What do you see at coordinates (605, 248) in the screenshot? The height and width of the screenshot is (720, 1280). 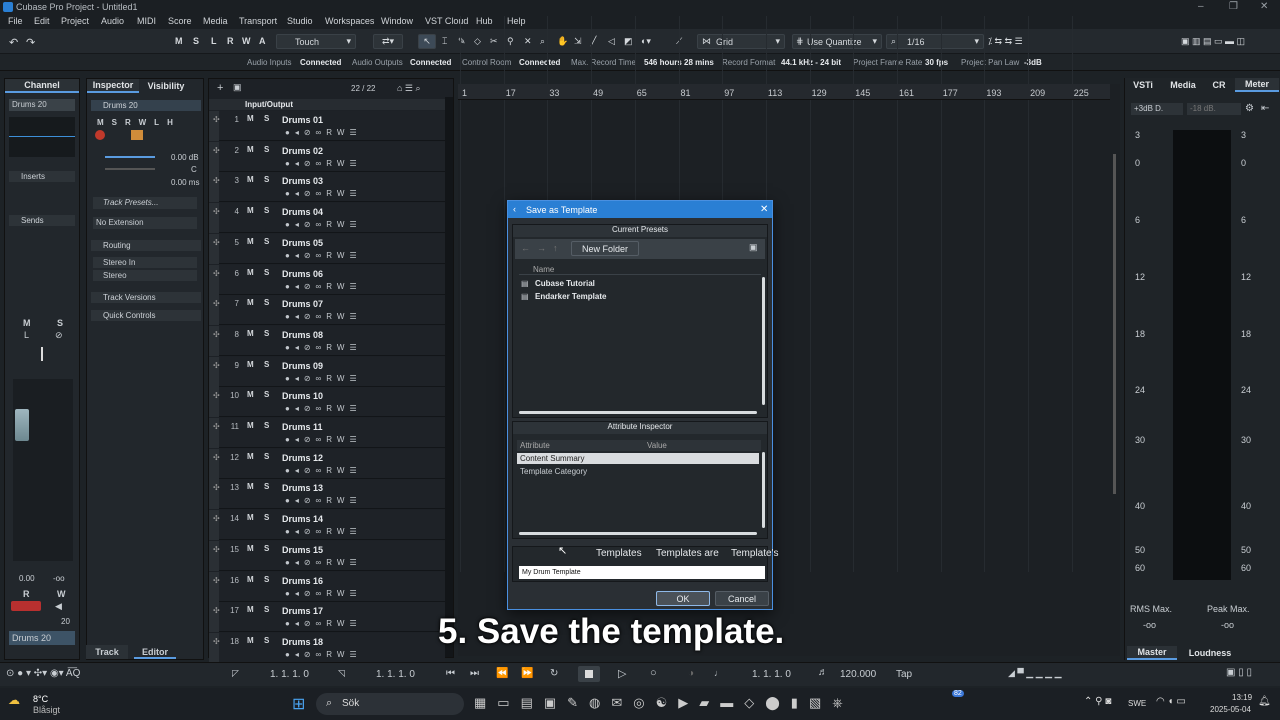 I see `new-folder-button: New Folder` at bounding box center [605, 248].